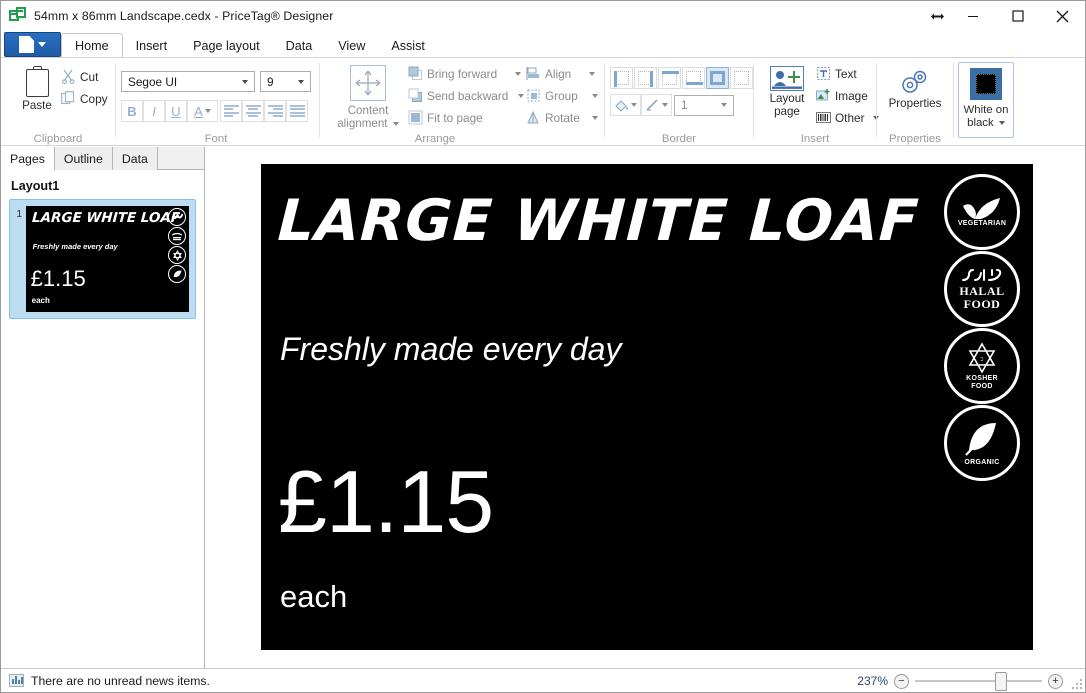 The height and width of the screenshot is (693, 1086). What do you see at coordinates (253, 111) in the screenshot?
I see `align-center-button` at bounding box center [253, 111].